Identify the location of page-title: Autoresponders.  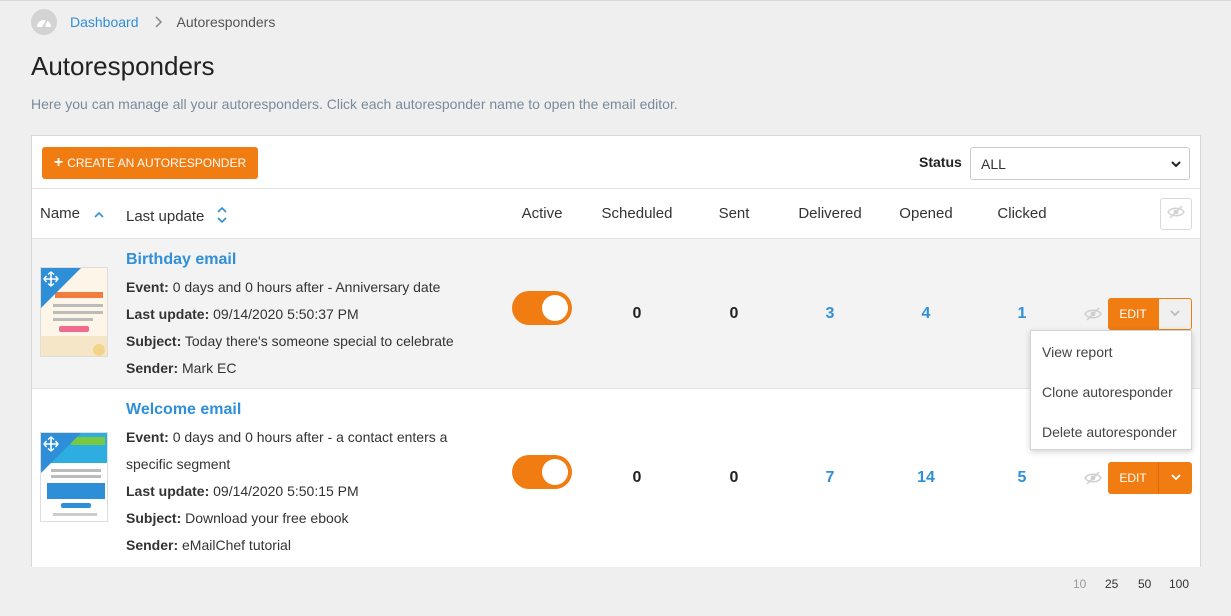
(123, 66).